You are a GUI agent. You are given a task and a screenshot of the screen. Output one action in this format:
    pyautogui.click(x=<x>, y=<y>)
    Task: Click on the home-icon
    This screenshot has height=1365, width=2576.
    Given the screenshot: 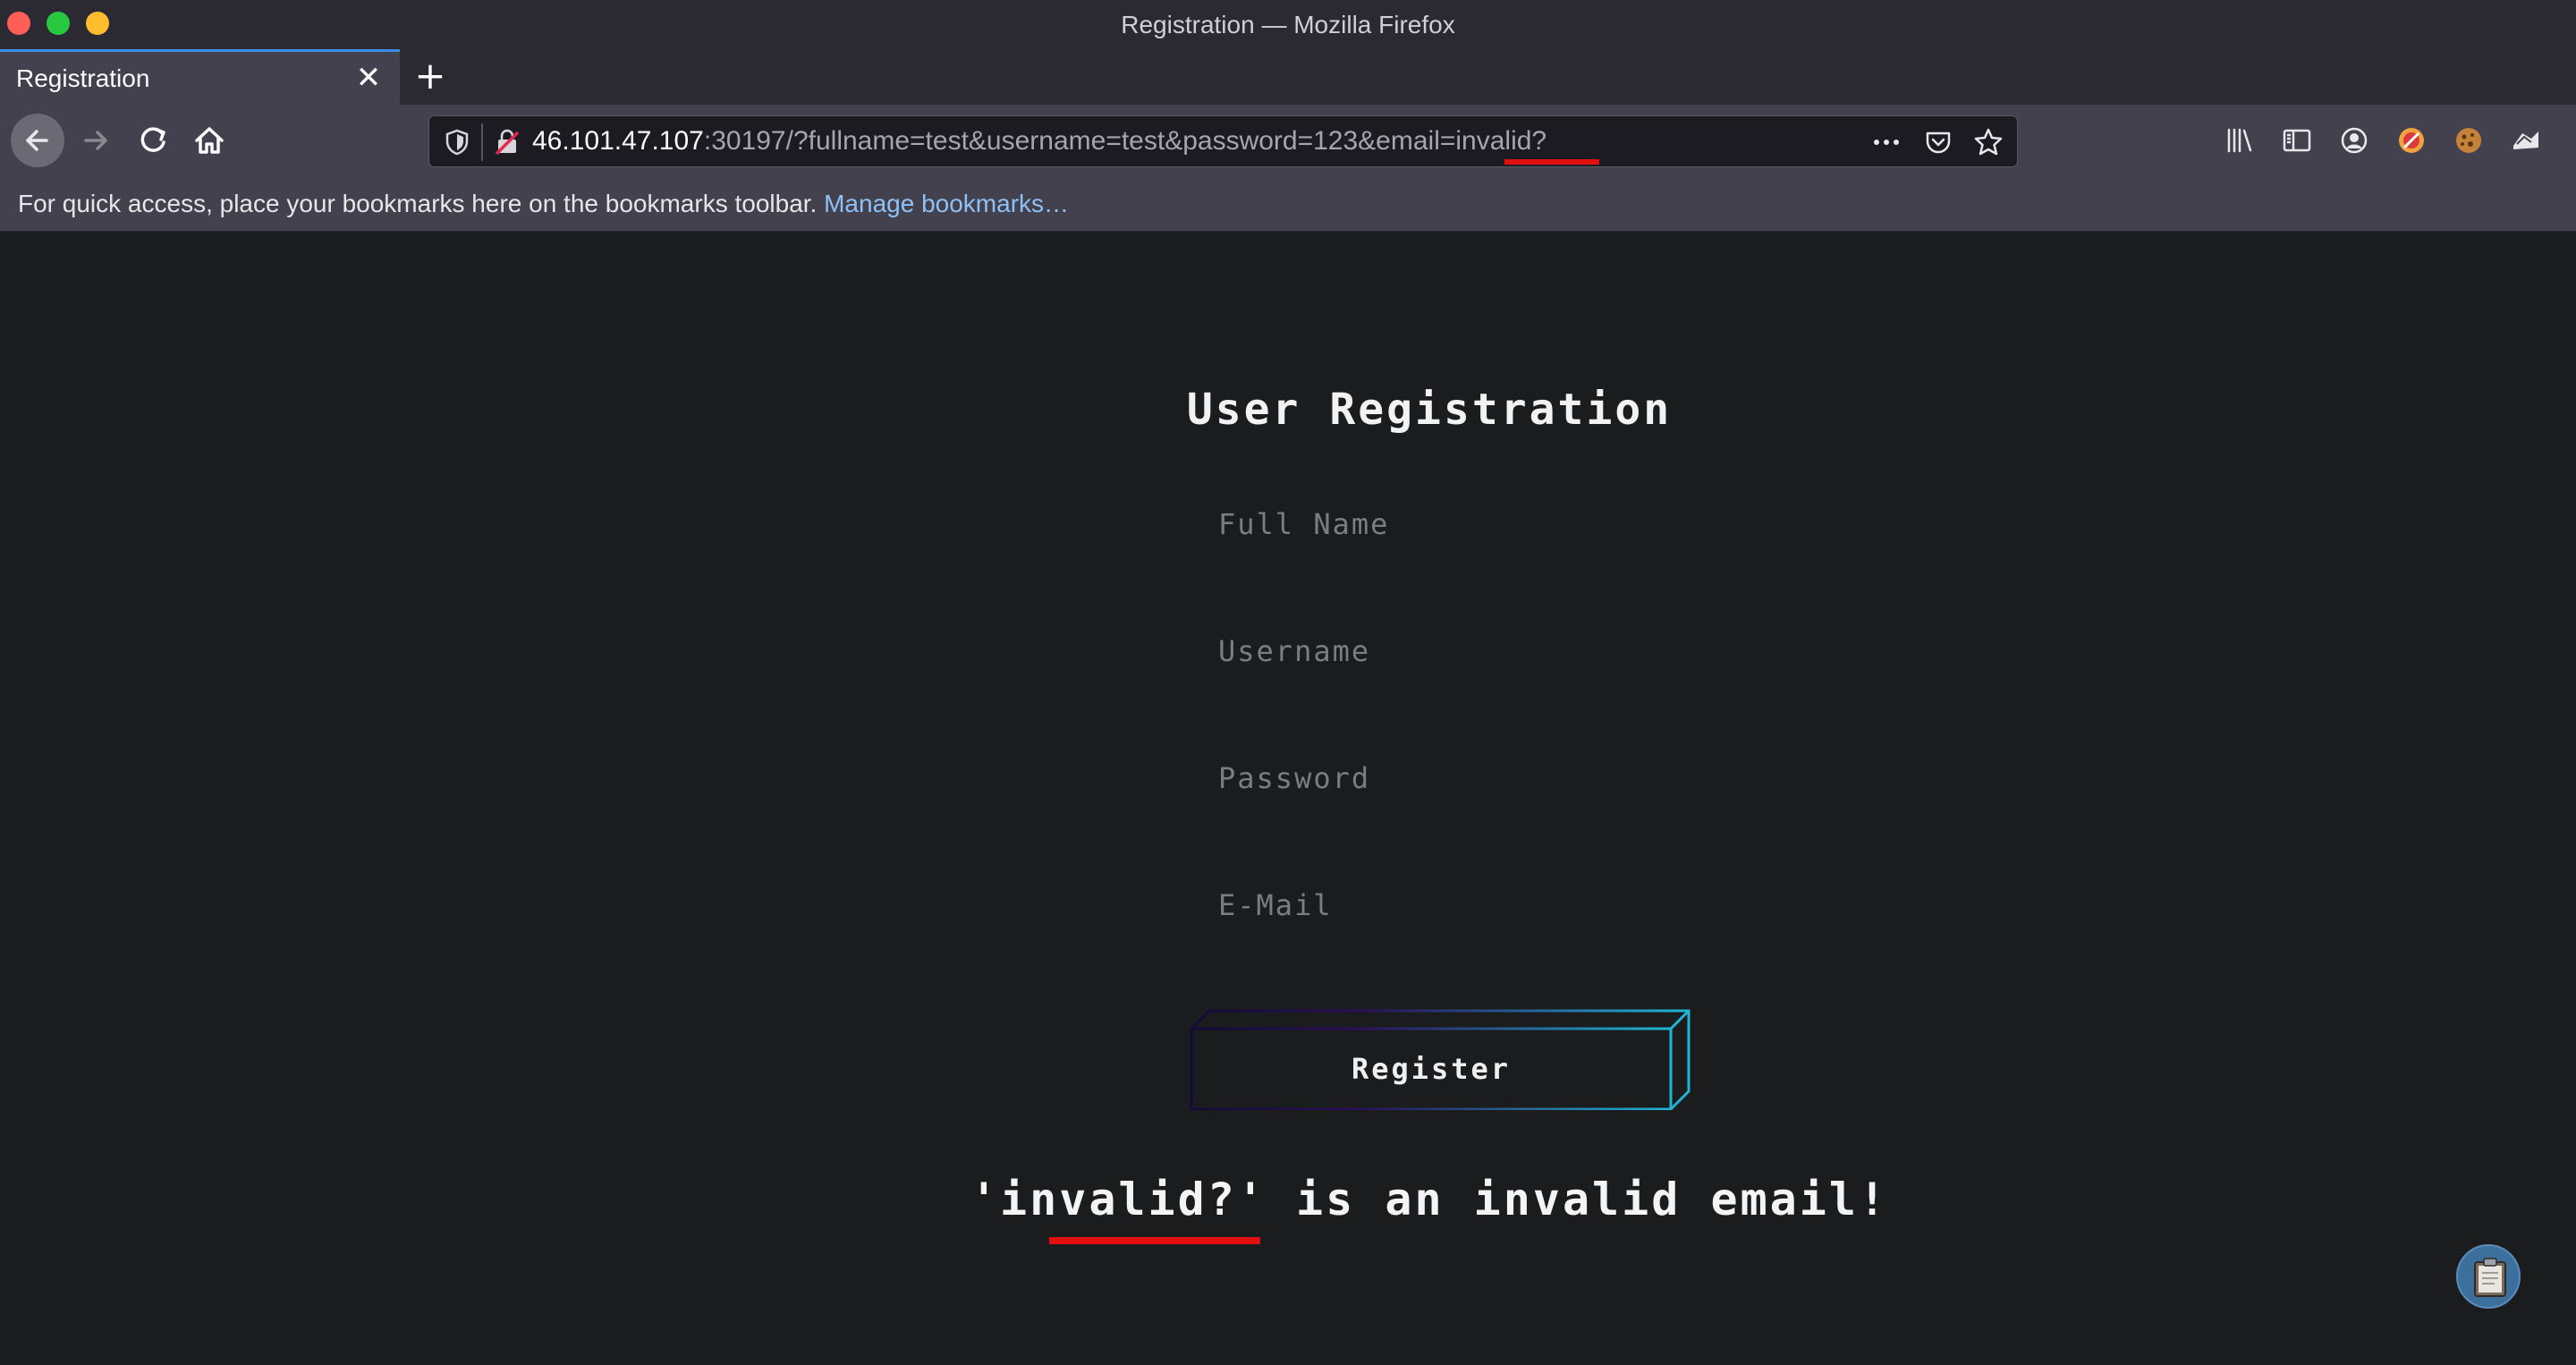 What is the action you would take?
    pyautogui.click(x=209, y=140)
    